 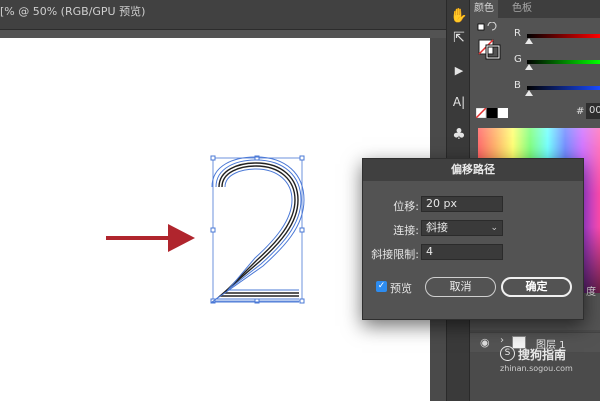 I want to click on document-tab-title: [% @ 50% (RGB/GPU 预览), so click(x=72, y=11).